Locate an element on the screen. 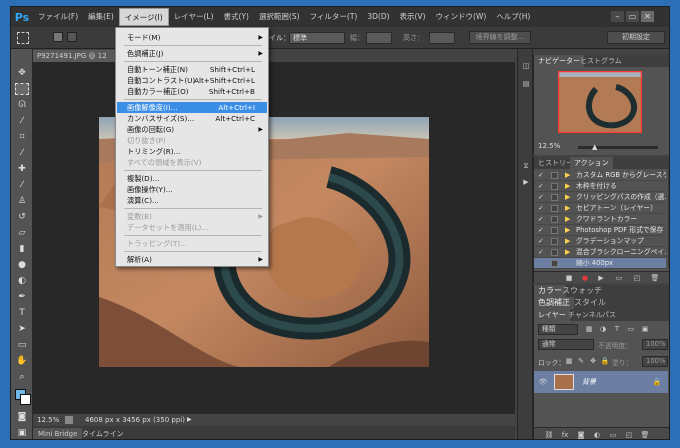 This screenshot has width=680, height=448. width-field is located at coordinates (379, 38).